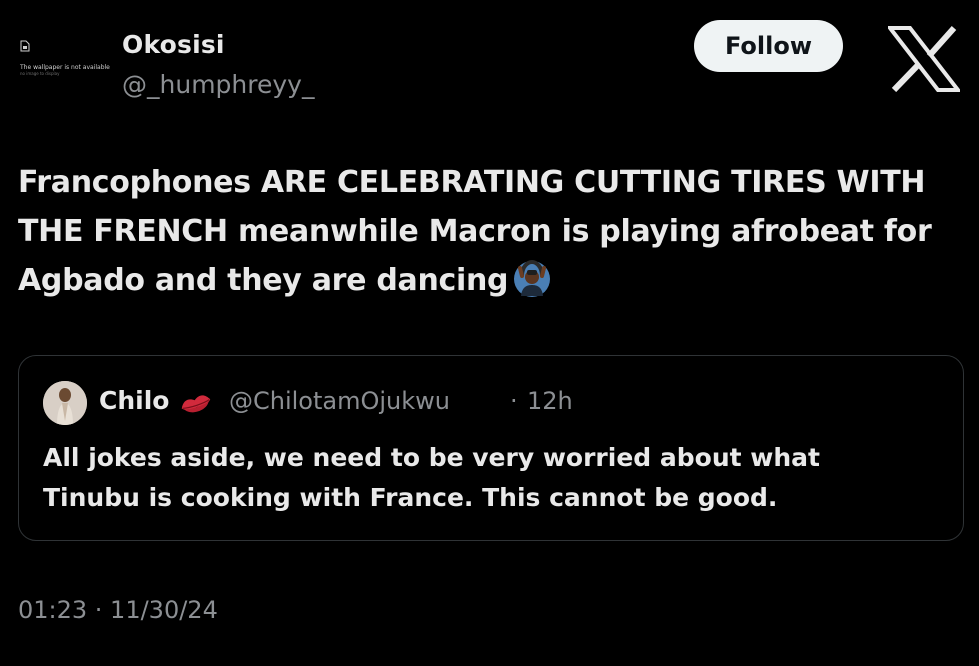  What do you see at coordinates (339, 401) in the screenshot?
I see `quoted-author-handle: @ChilotamOjukwu` at bounding box center [339, 401].